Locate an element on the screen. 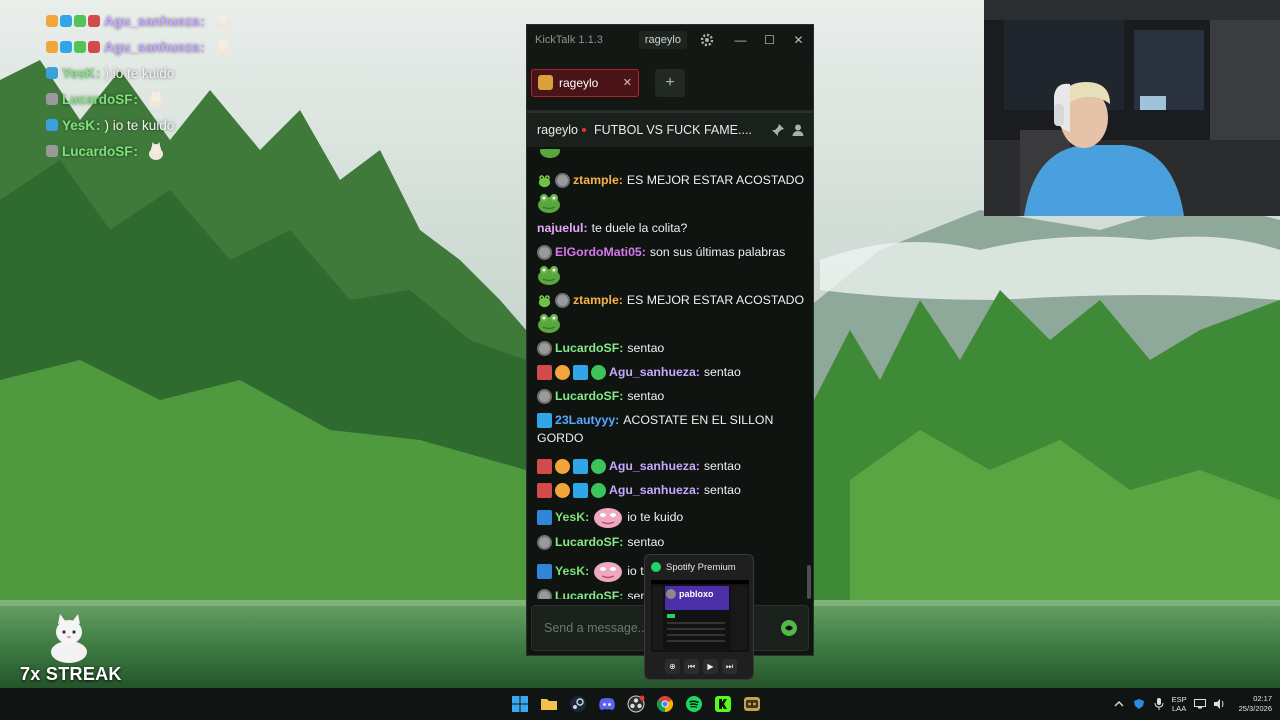 This screenshot has height=720, width=1280. chat-username: najuelul: is located at coordinates (562, 228).